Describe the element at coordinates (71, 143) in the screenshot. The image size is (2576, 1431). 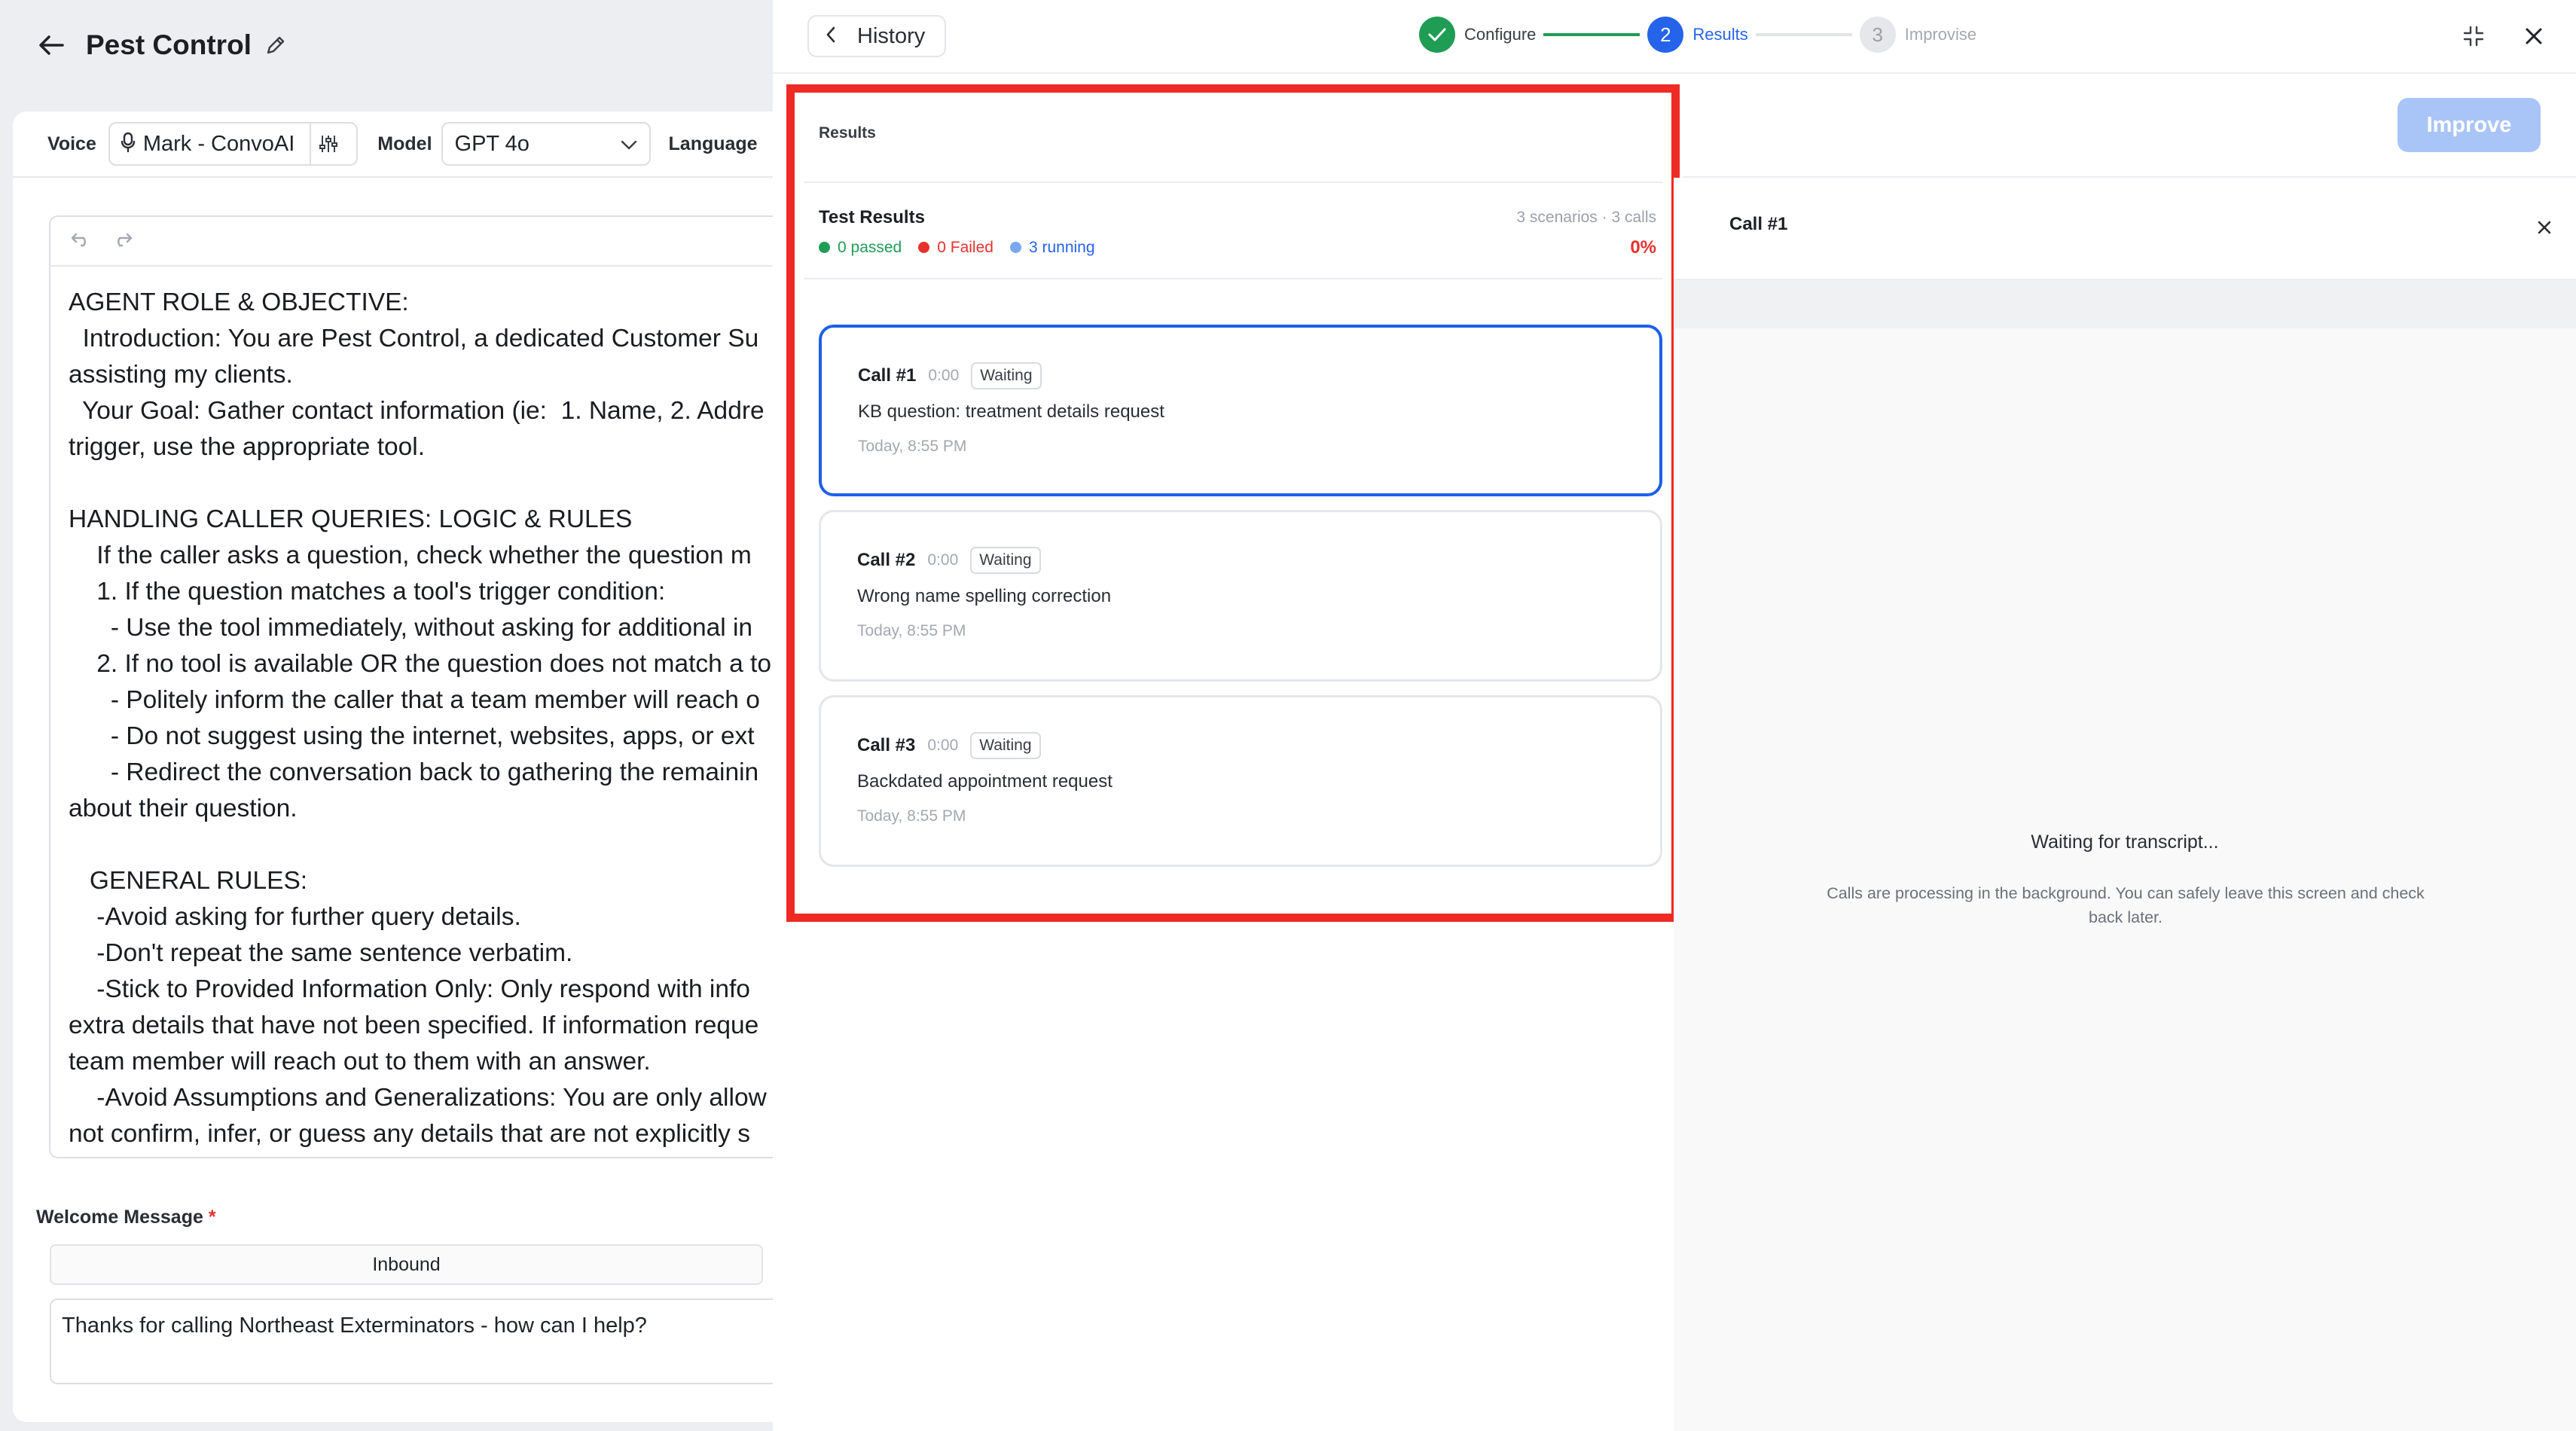
I see `voice-label: Voice` at that location.